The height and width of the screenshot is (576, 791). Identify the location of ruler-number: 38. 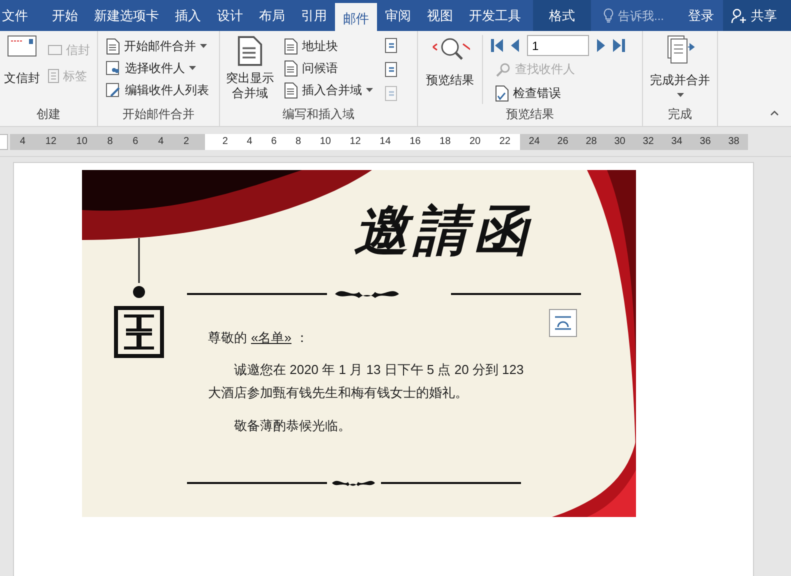
(734, 142).